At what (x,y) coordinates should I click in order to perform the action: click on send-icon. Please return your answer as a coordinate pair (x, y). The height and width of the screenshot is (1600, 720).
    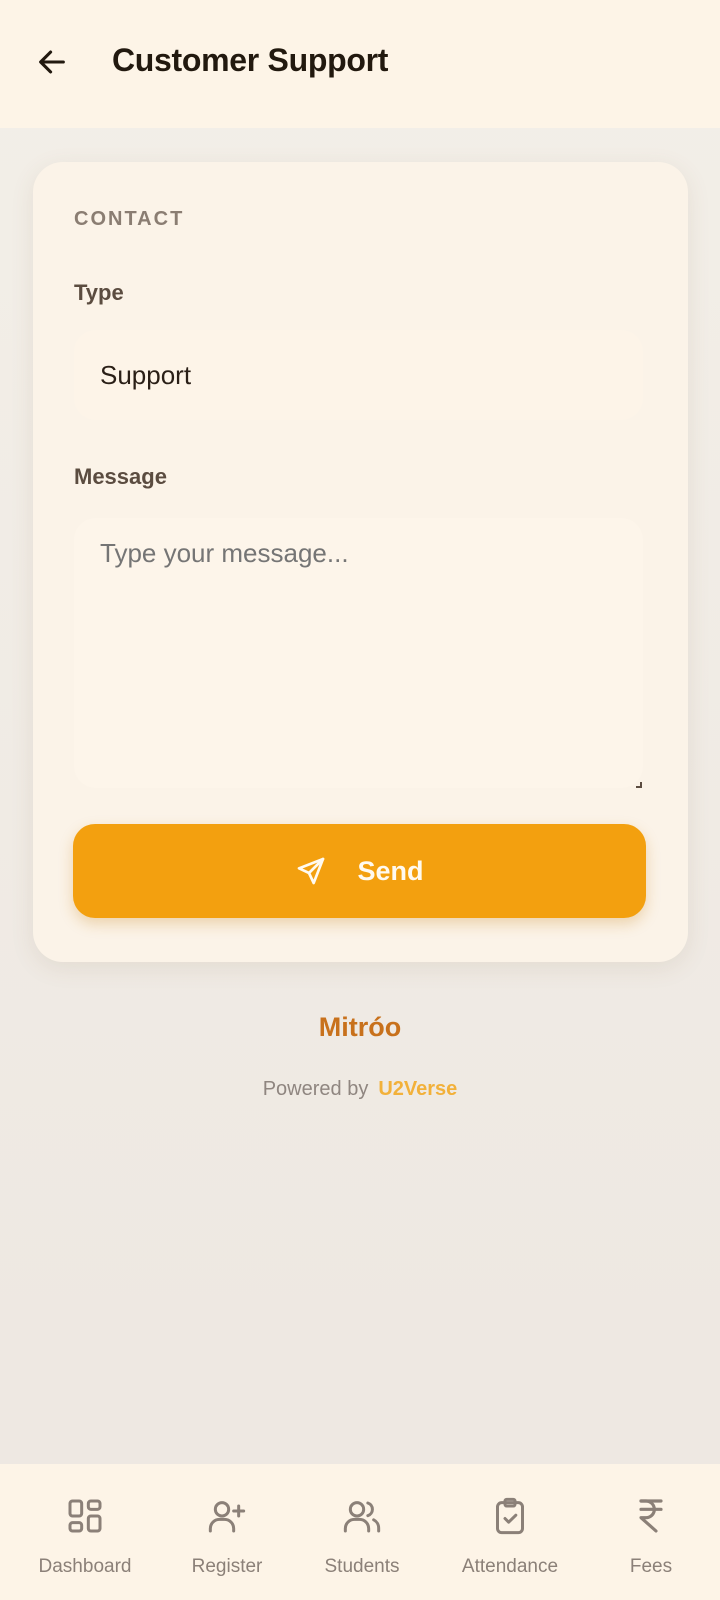
    Looking at the image, I should click on (311, 871).